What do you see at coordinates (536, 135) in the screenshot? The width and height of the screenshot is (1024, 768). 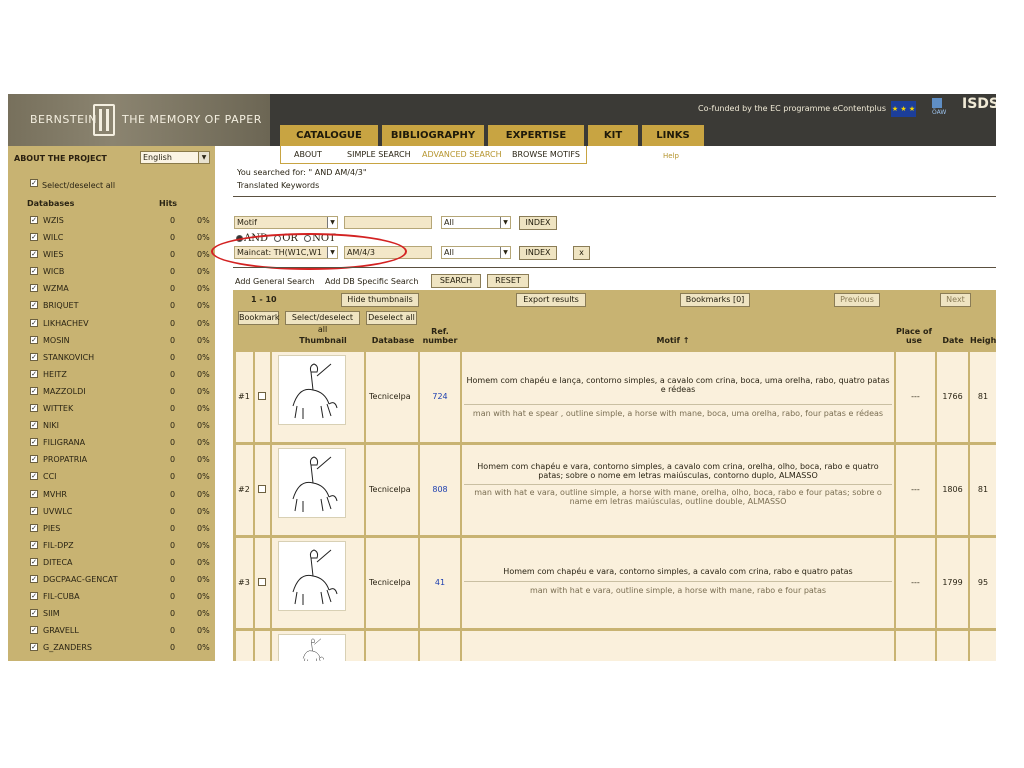 I see `tab-expertise: EXPERTISE` at bounding box center [536, 135].